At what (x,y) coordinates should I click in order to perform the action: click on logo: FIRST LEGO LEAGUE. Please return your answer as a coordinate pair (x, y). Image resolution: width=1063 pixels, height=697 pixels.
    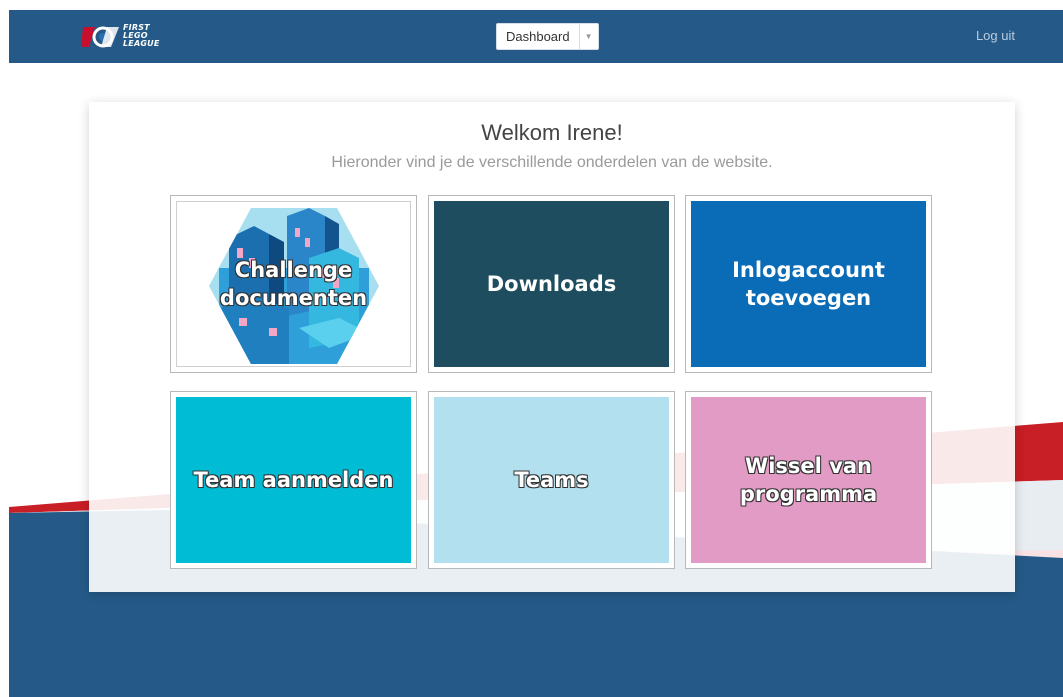
    Looking at the image, I should click on (136, 36).